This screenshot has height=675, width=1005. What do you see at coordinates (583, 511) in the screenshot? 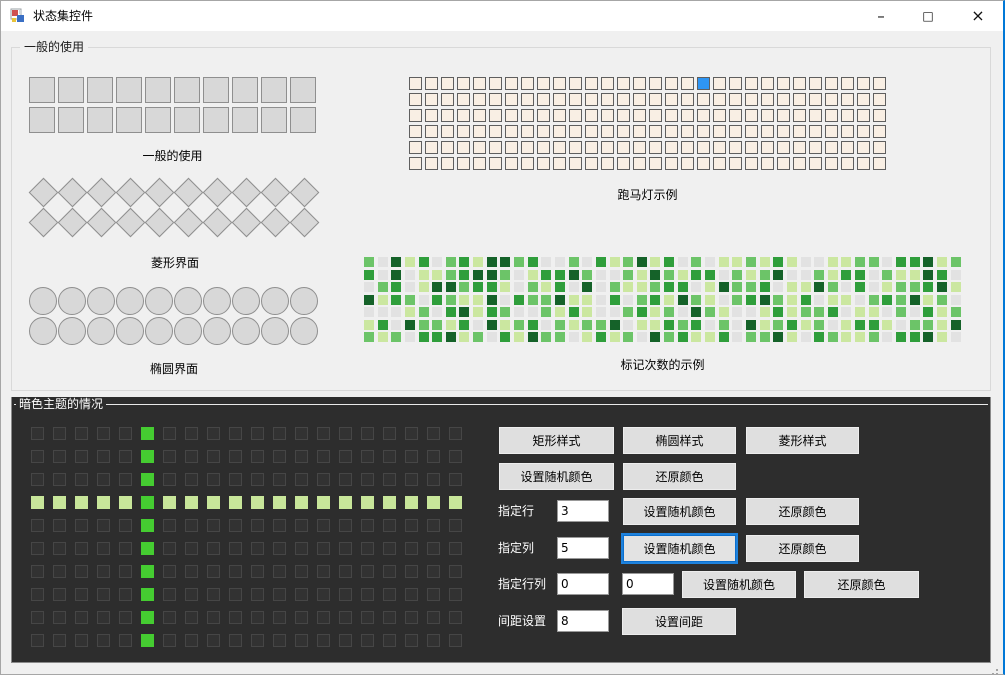
I see `specify-row-input` at bounding box center [583, 511].